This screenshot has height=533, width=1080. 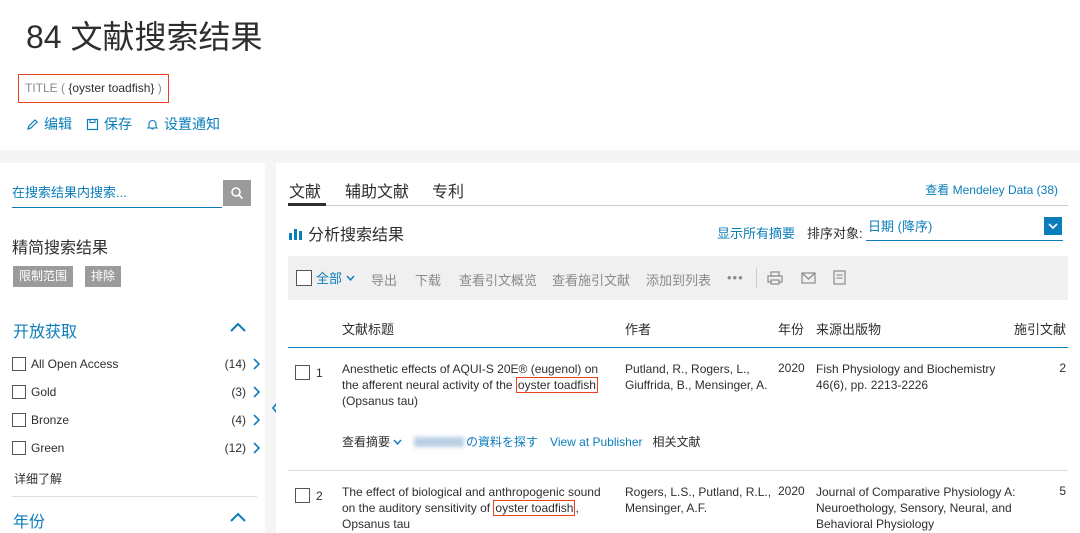 I want to click on limit-button: 限制范围, so click(x=43, y=276).